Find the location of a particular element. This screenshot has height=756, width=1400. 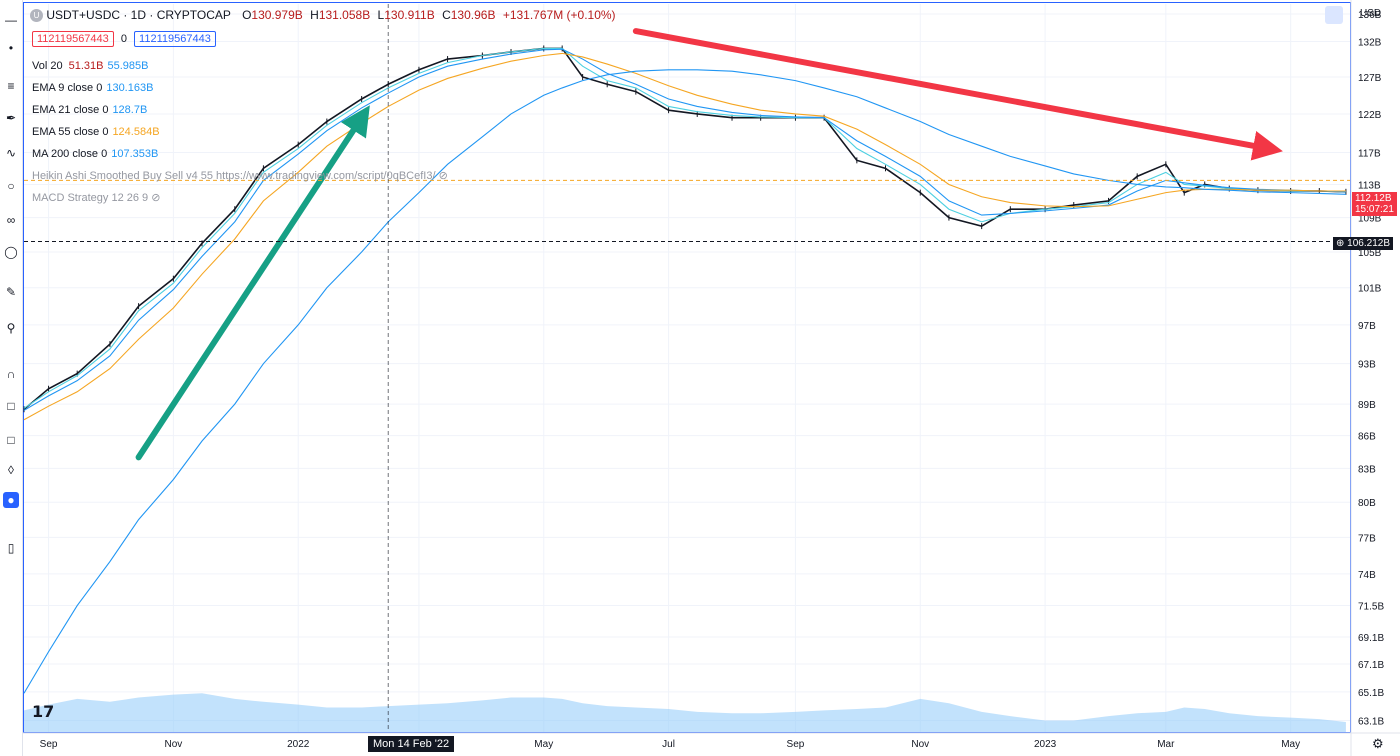

price-tick-label: 86B is located at coordinates (1367, 437).